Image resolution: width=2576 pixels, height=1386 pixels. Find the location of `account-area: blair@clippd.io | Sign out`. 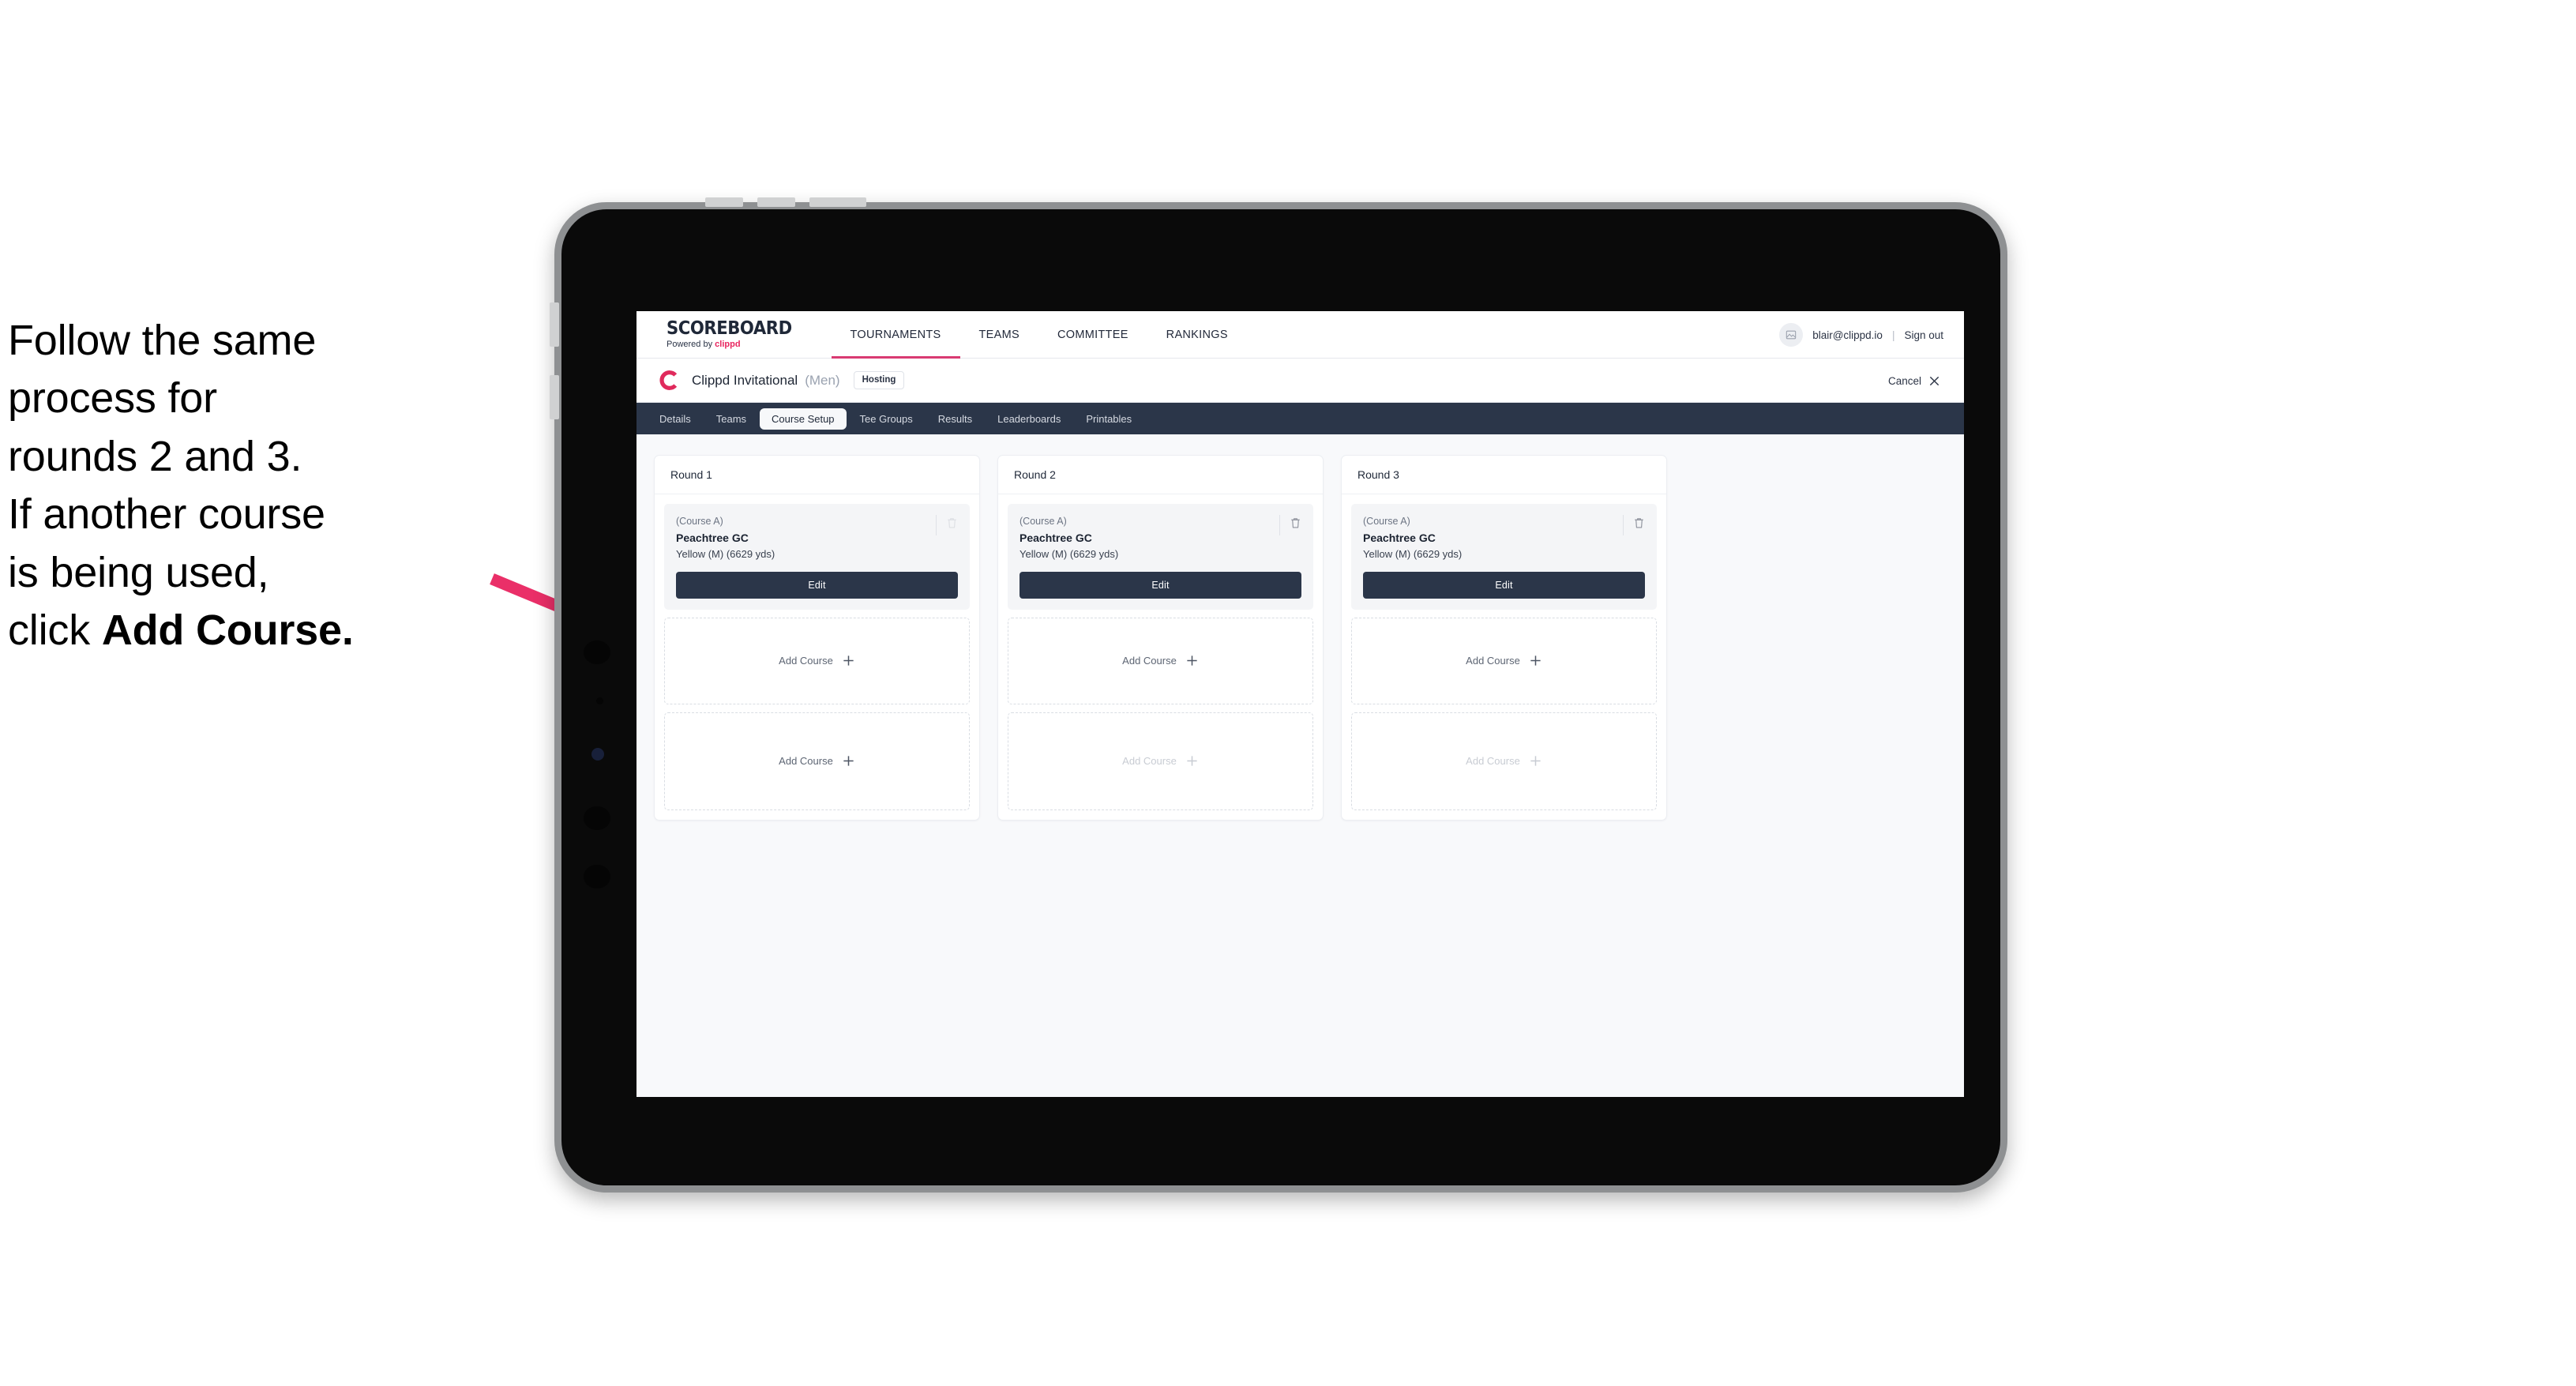

account-area: blair@clippd.io | Sign out is located at coordinates (1861, 335).